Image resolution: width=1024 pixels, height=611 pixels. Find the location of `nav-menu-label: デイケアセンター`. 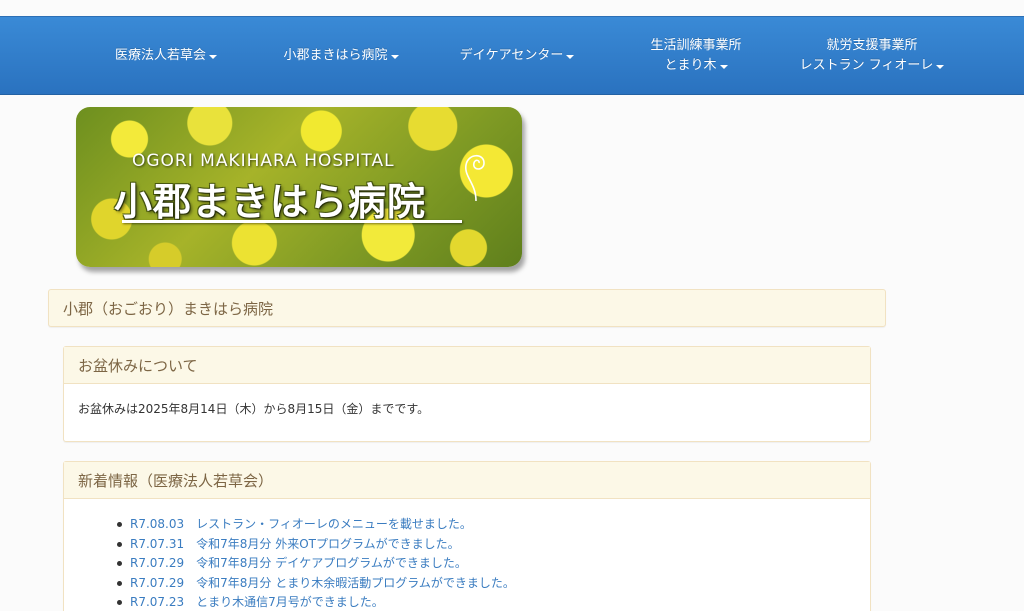

nav-menu-label: デイケアセンター is located at coordinates (511, 55).